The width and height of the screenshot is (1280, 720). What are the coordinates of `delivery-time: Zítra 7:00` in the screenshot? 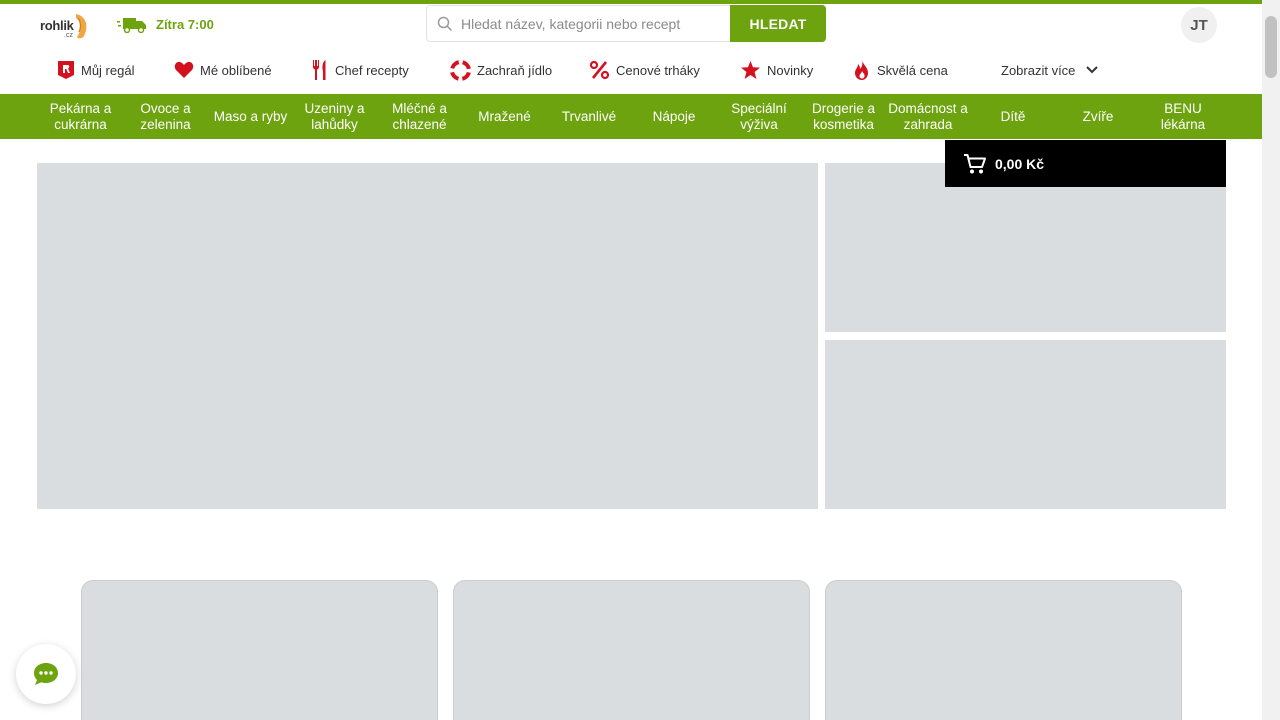 It's located at (185, 24).